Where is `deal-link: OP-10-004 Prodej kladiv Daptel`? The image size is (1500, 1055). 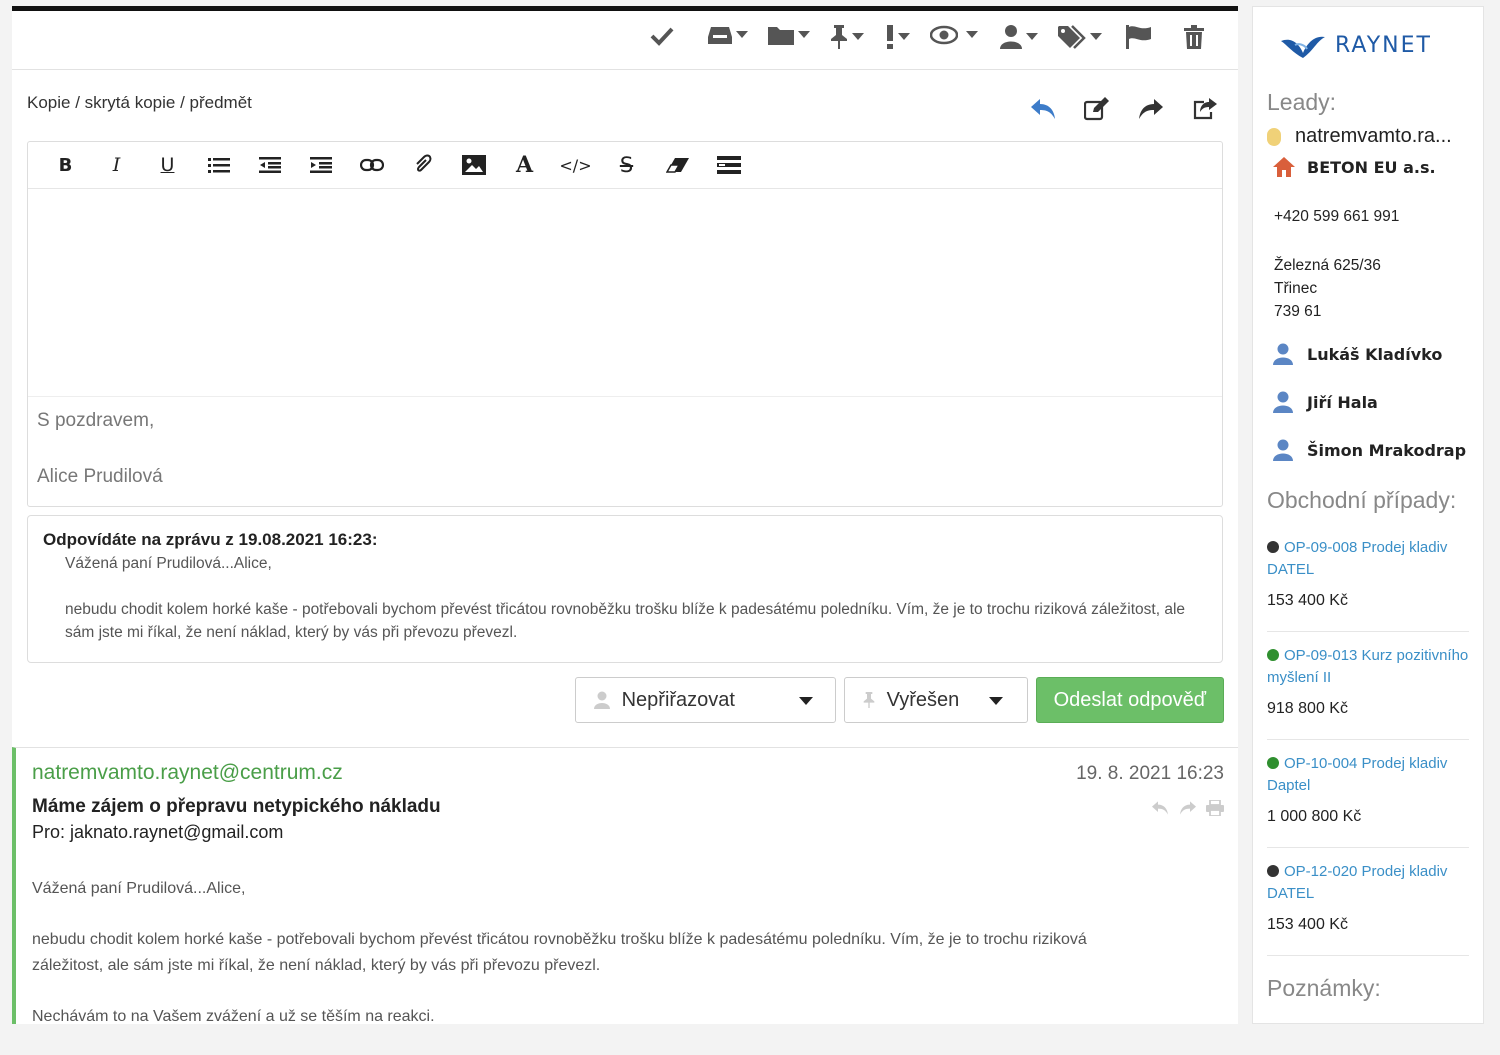 deal-link: OP-10-004 Prodej kladiv Daptel is located at coordinates (1357, 774).